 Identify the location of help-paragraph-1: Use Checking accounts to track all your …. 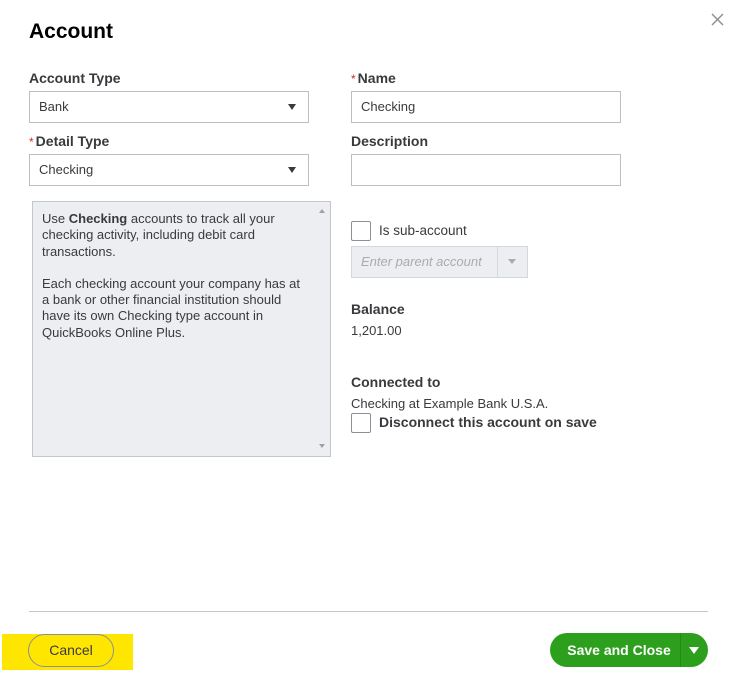
(158, 235).